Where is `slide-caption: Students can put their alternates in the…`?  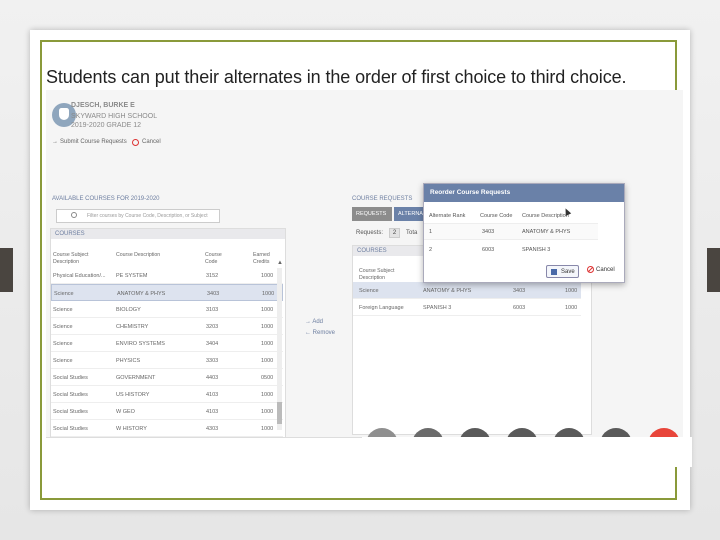
slide-caption: Students can put their alternates in the… is located at coordinates (336, 77).